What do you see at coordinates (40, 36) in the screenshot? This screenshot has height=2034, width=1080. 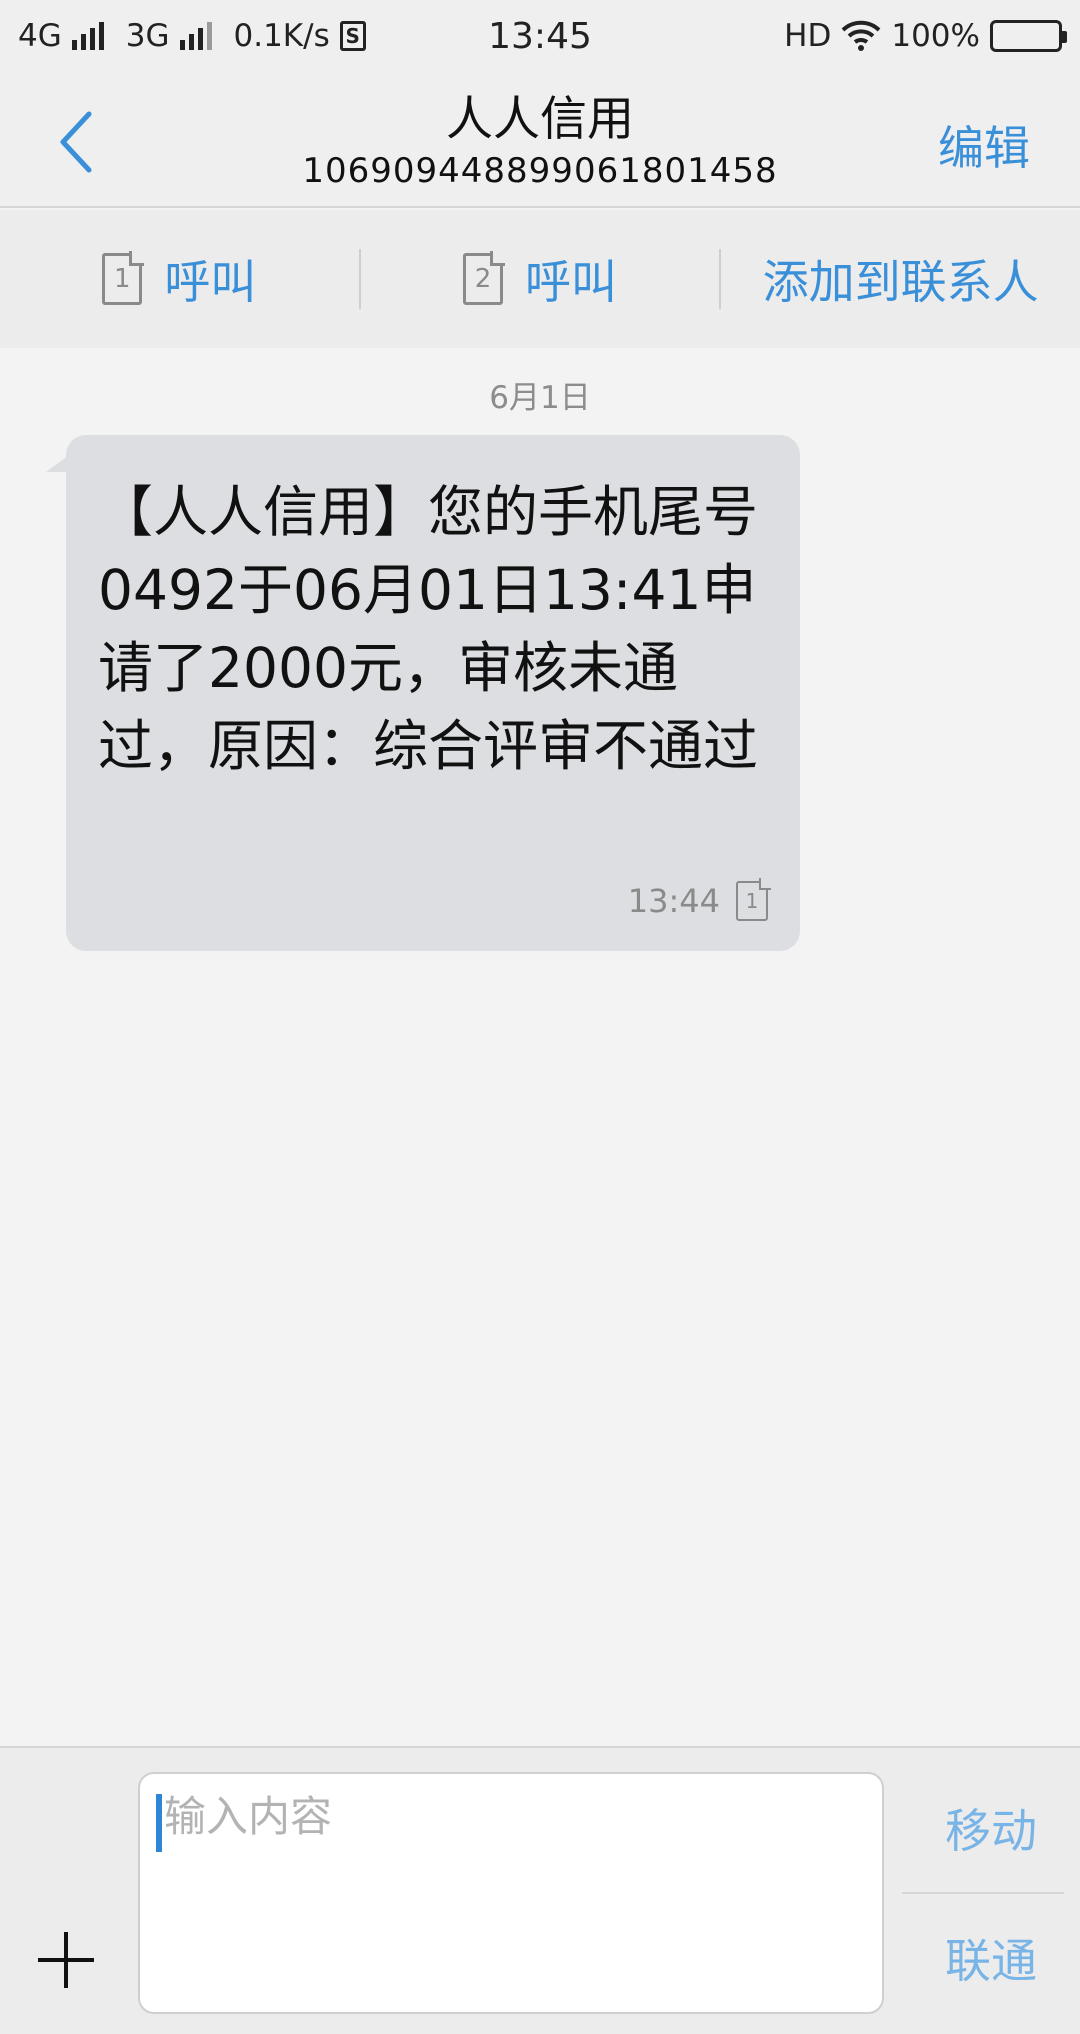 I see `network-4g-label: 4G` at bounding box center [40, 36].